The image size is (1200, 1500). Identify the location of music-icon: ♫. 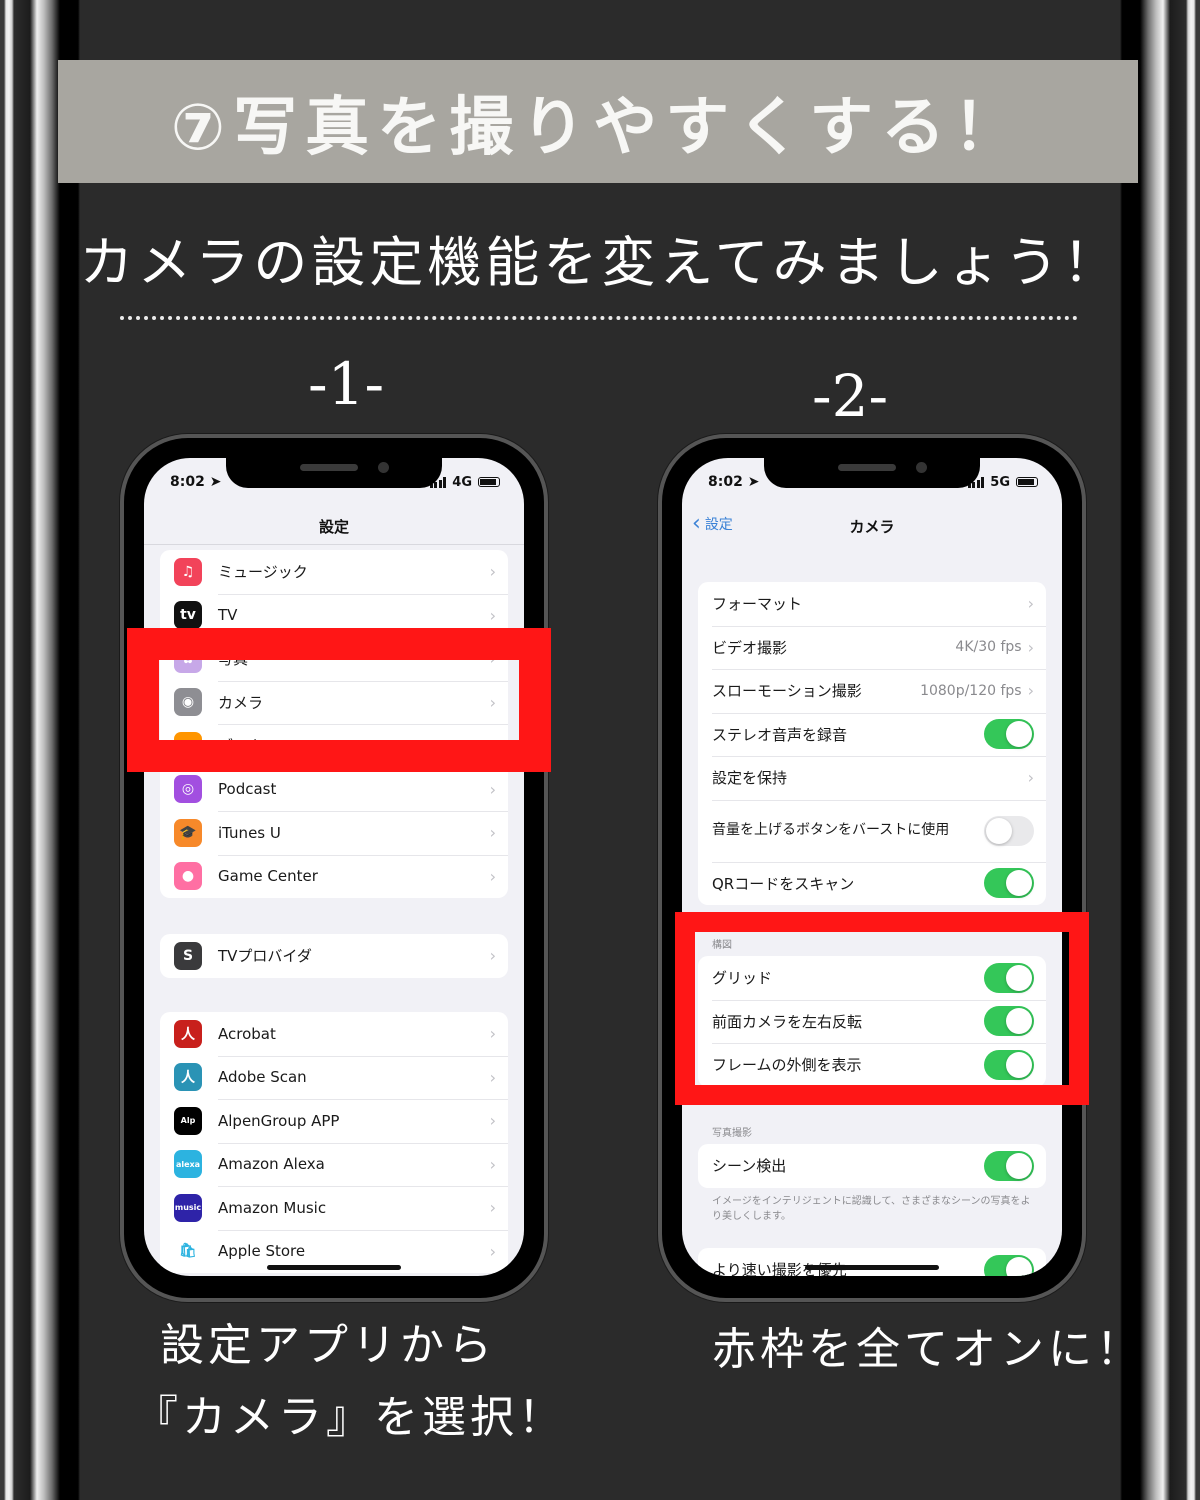
(188, 571).